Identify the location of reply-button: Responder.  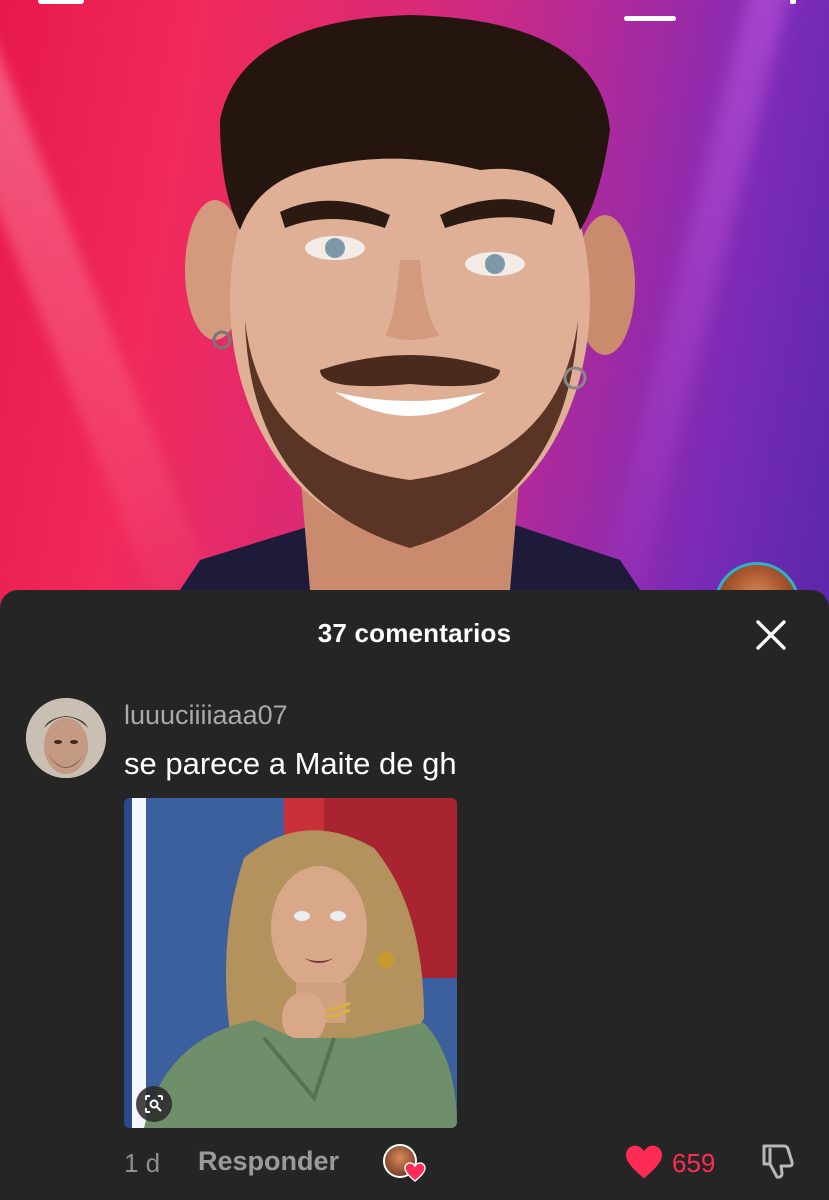
(268, 1161).